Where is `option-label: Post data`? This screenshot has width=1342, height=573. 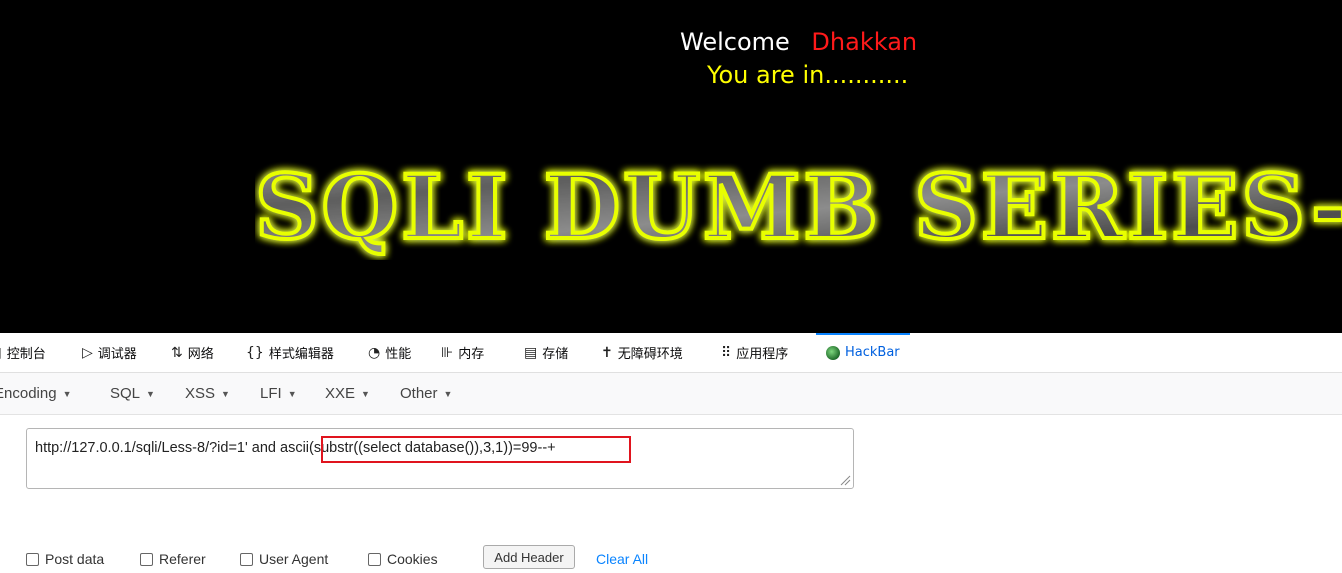 option-label: Post data is located at coordinates (75, 559).